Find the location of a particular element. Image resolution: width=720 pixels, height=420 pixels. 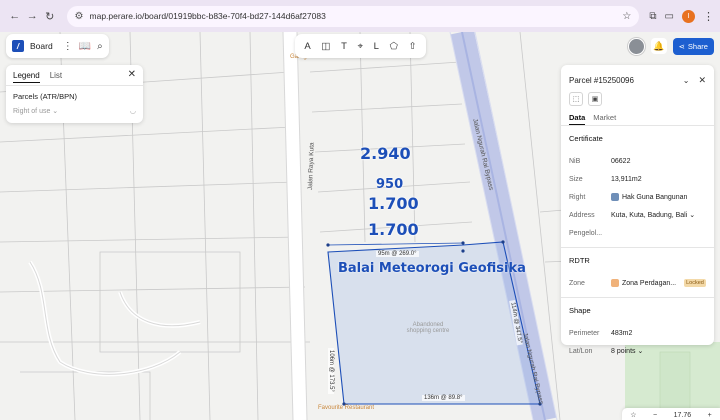

field-label: NiB is located at coordinates (575, 161).